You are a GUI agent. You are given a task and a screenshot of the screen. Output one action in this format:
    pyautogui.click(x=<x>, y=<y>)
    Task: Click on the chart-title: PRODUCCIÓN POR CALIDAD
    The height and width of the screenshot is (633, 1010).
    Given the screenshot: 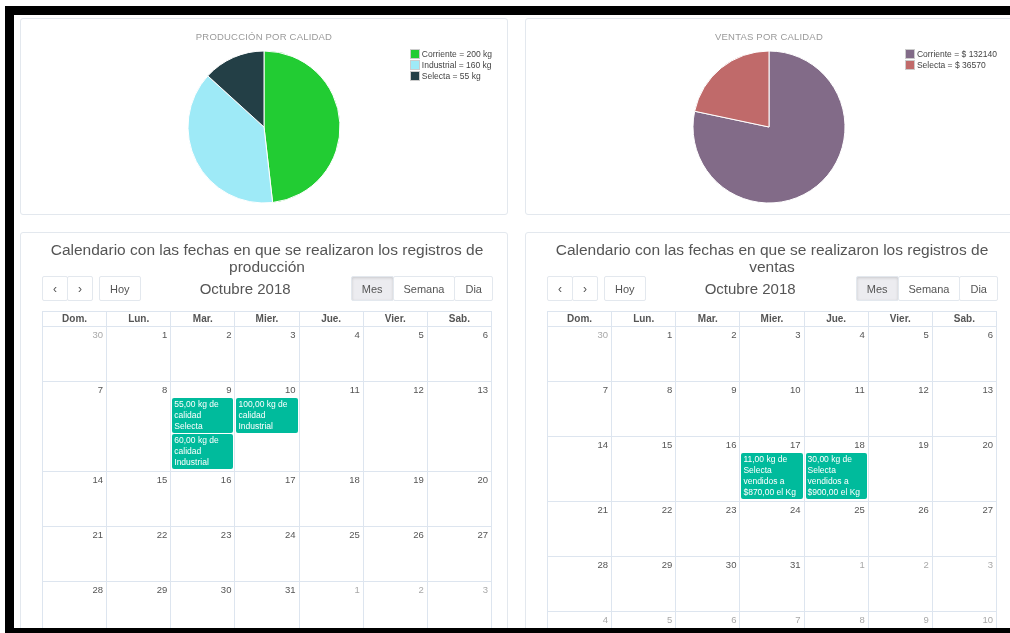 What is the action you would take?
    pyautogui.click(x=264, y=36)
    